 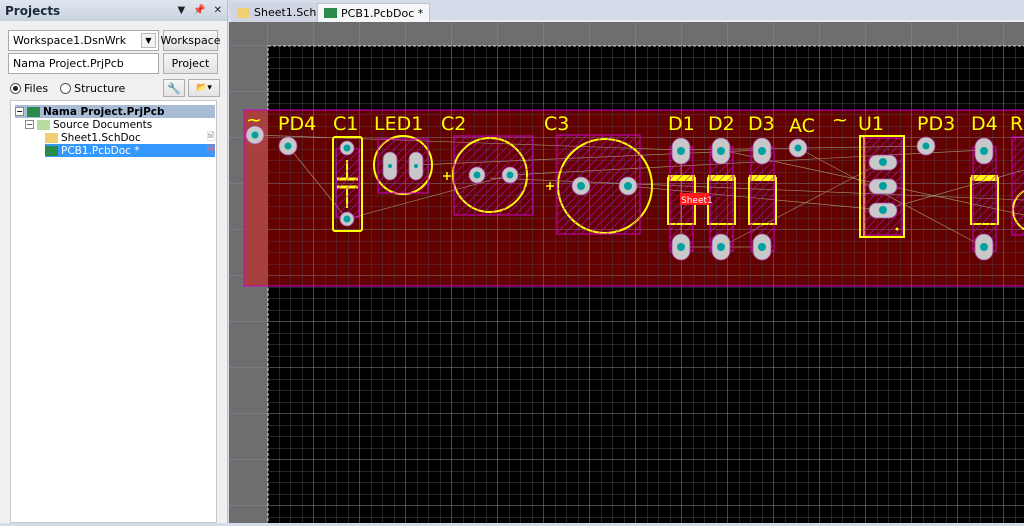 I want to click on tree-item-project: − Nama Project.PrjPcb, so click(x=115, y=111).